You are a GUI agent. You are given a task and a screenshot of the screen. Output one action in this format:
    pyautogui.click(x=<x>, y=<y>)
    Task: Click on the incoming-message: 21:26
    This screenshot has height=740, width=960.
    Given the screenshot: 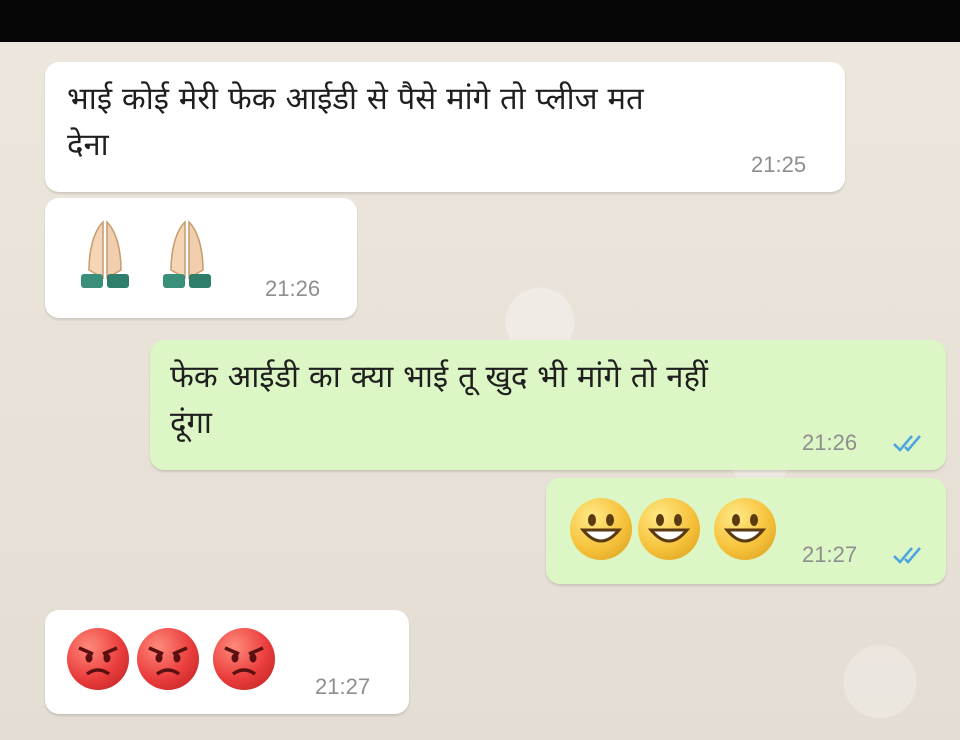 What is the action you would take?
    pyautogui.click(x=201, y=258)
    